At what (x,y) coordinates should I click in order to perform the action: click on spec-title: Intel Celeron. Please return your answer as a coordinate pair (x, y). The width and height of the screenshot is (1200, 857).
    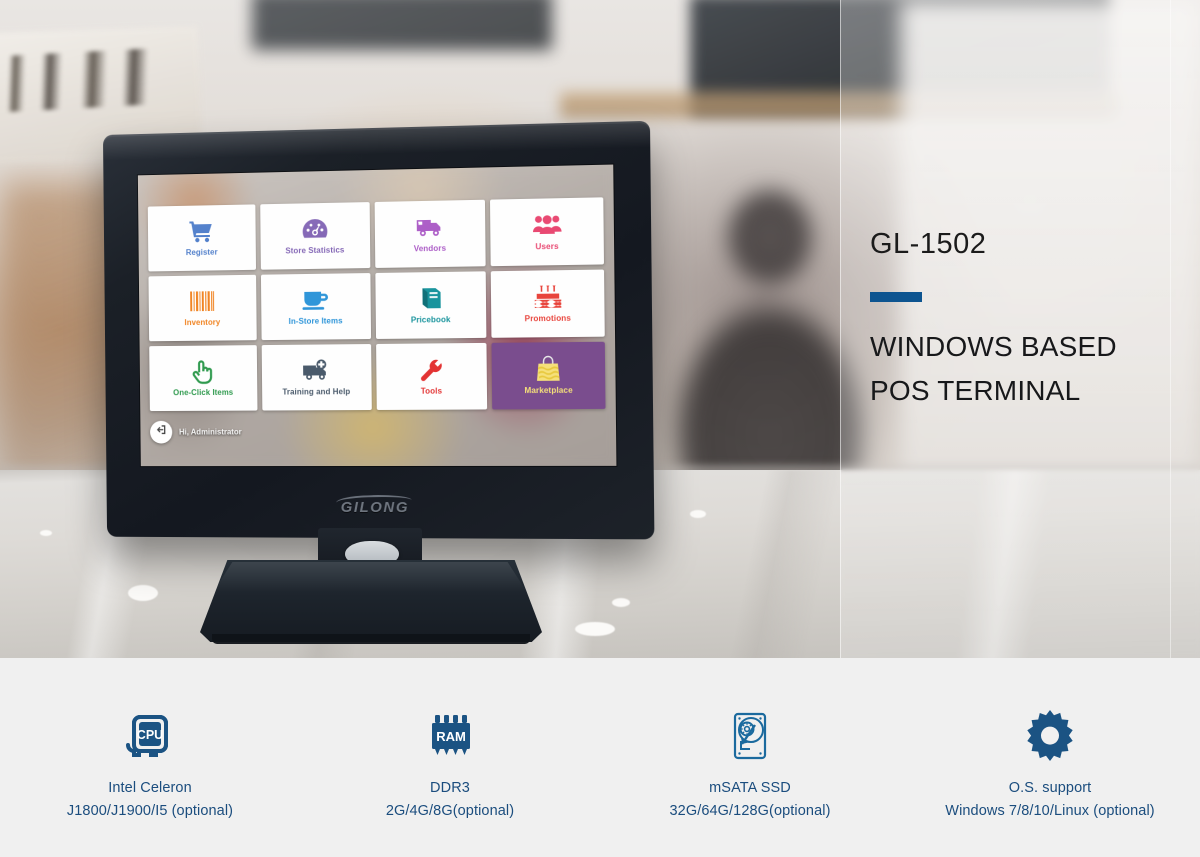
    Looking at the image, I should click on (150, 788).